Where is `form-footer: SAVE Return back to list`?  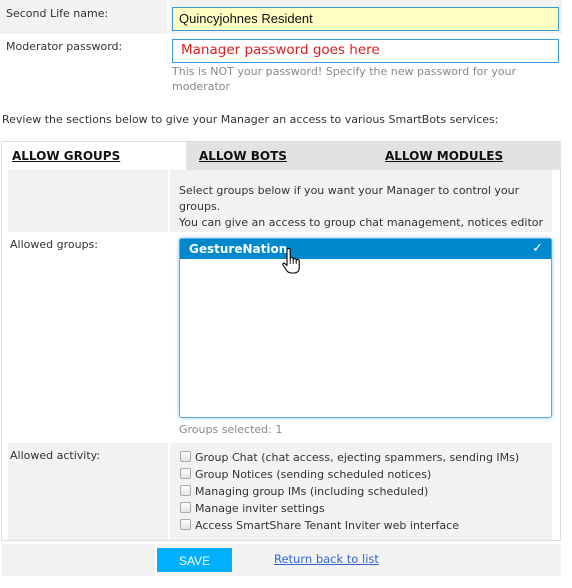 form-footer: SAVE Return back to list is located at coordinates (281, 560).